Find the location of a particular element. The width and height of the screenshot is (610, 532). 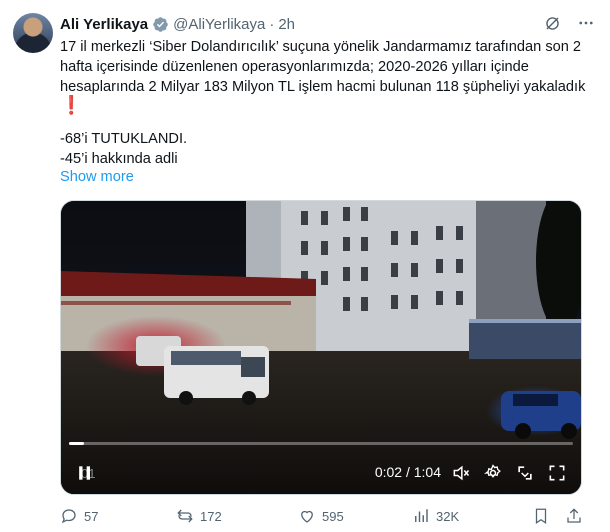

author-name: Ali Yerlikaya is located at coordinates (104, 24).